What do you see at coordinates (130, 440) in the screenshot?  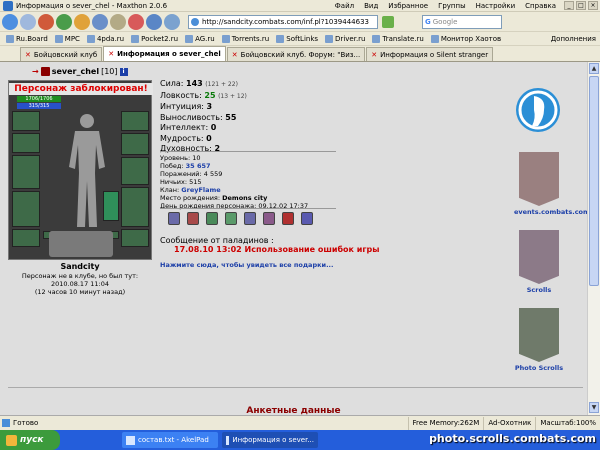 I see `akelpad-icon` at bounding box center [130, 440].